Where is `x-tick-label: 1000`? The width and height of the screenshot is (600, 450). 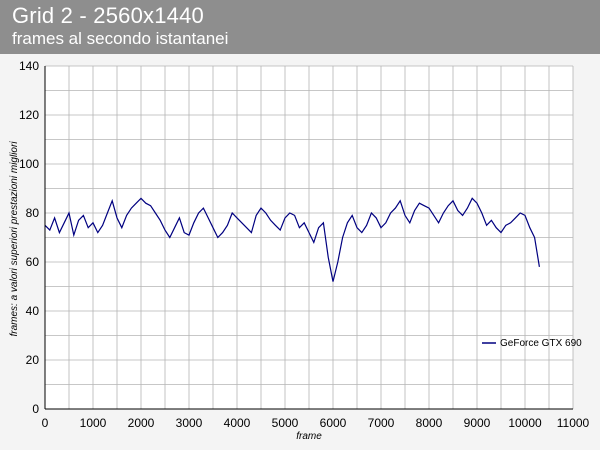 x-tick-label: 1000 is located at coordinates (93, 423).